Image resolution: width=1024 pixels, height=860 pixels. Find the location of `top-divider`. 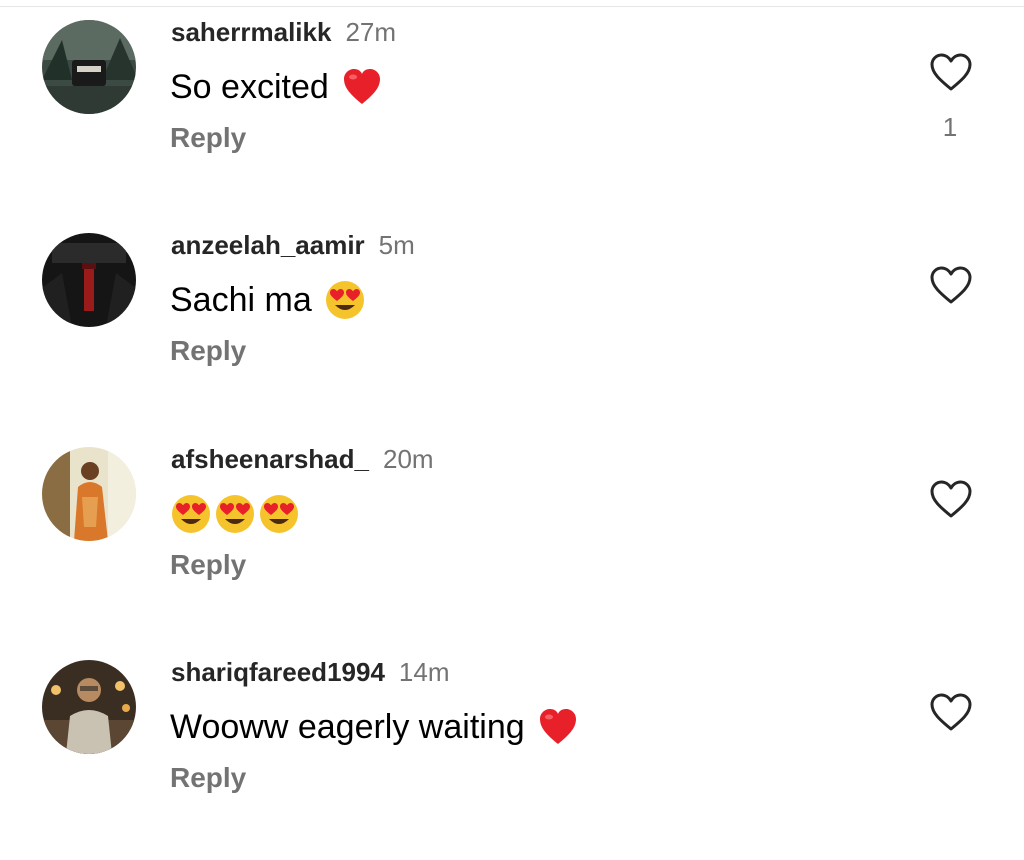

top-divider is located at coordinates (512, 6).